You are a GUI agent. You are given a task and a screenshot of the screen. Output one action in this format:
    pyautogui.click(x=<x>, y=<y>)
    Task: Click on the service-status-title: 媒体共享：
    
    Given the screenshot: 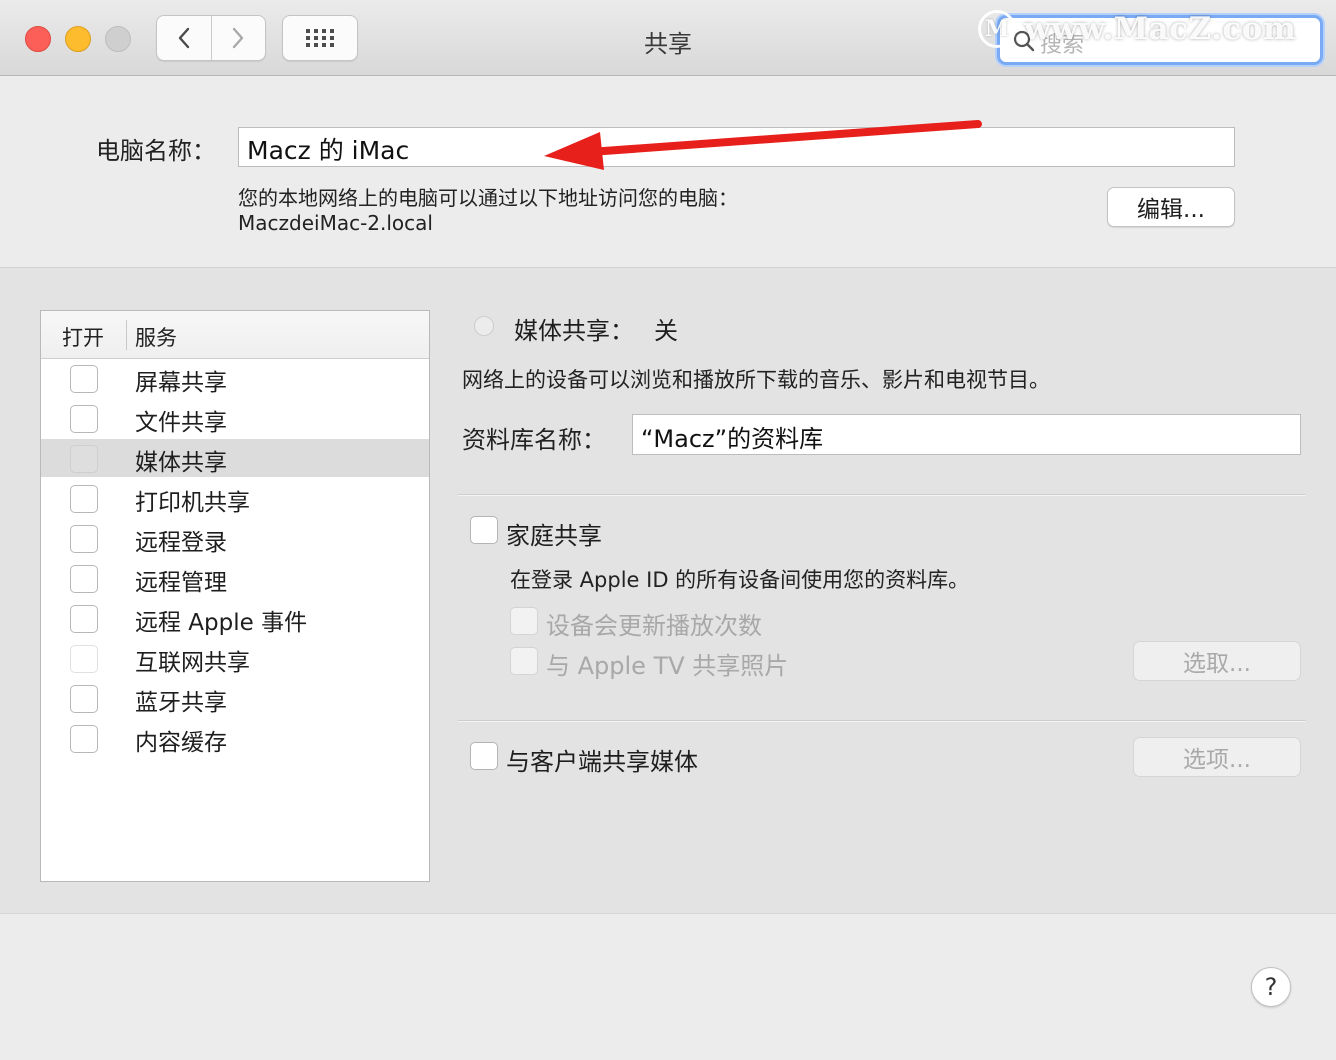 What is the action you would take?
    pyautogui.click(x=574, y=331)
    